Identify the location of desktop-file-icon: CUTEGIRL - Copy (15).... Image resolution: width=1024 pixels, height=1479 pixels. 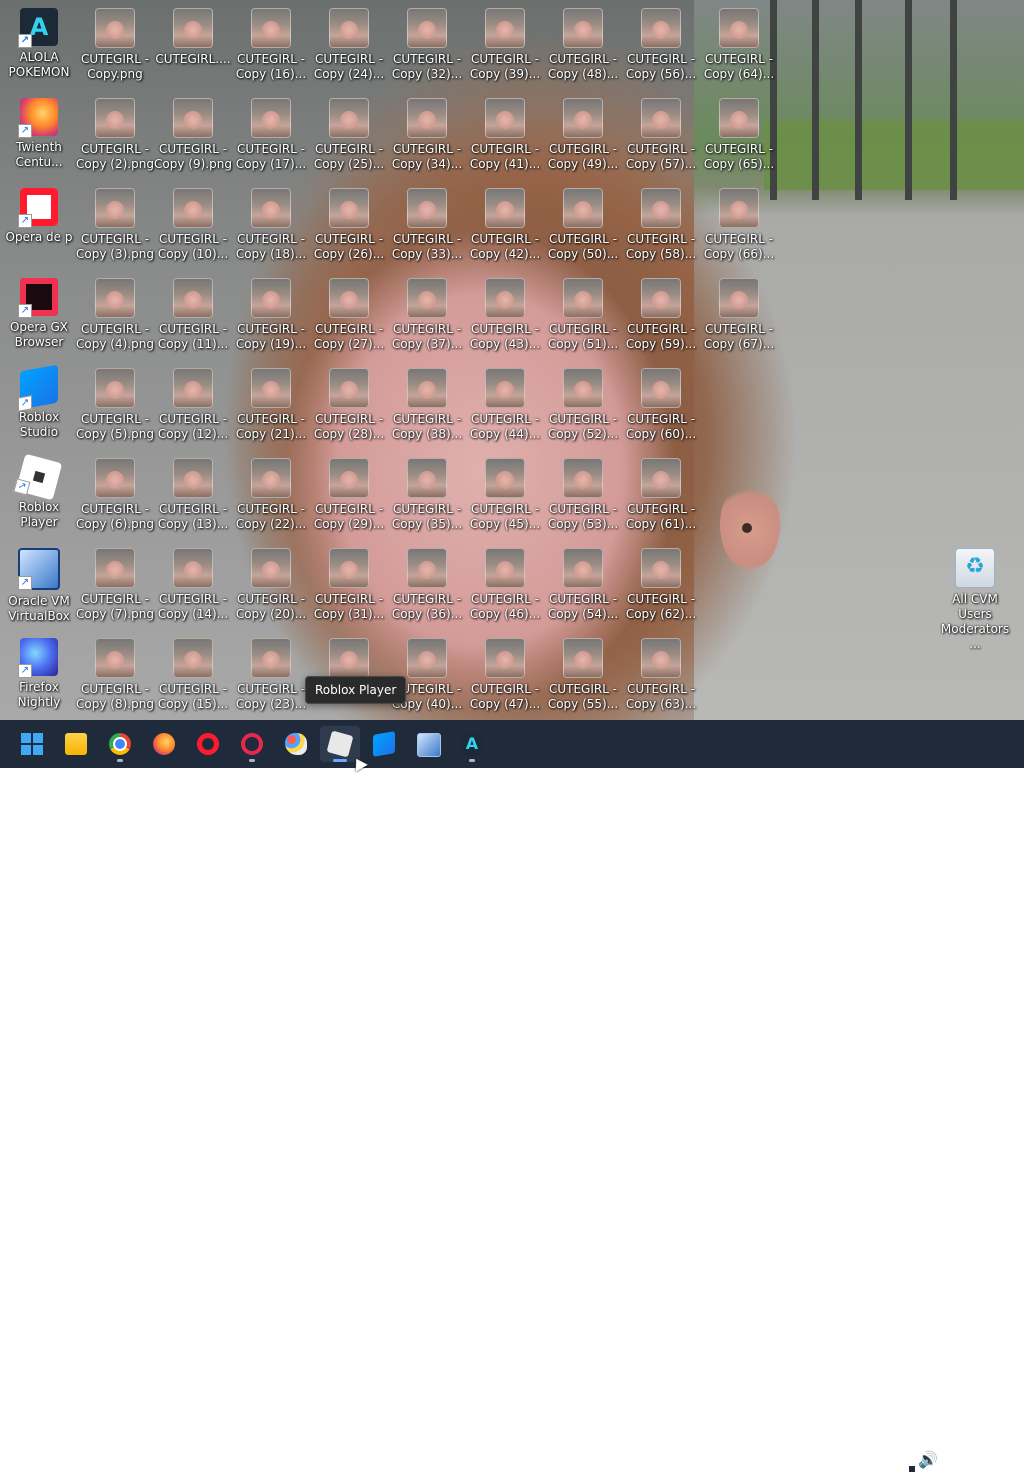
(193, 677).